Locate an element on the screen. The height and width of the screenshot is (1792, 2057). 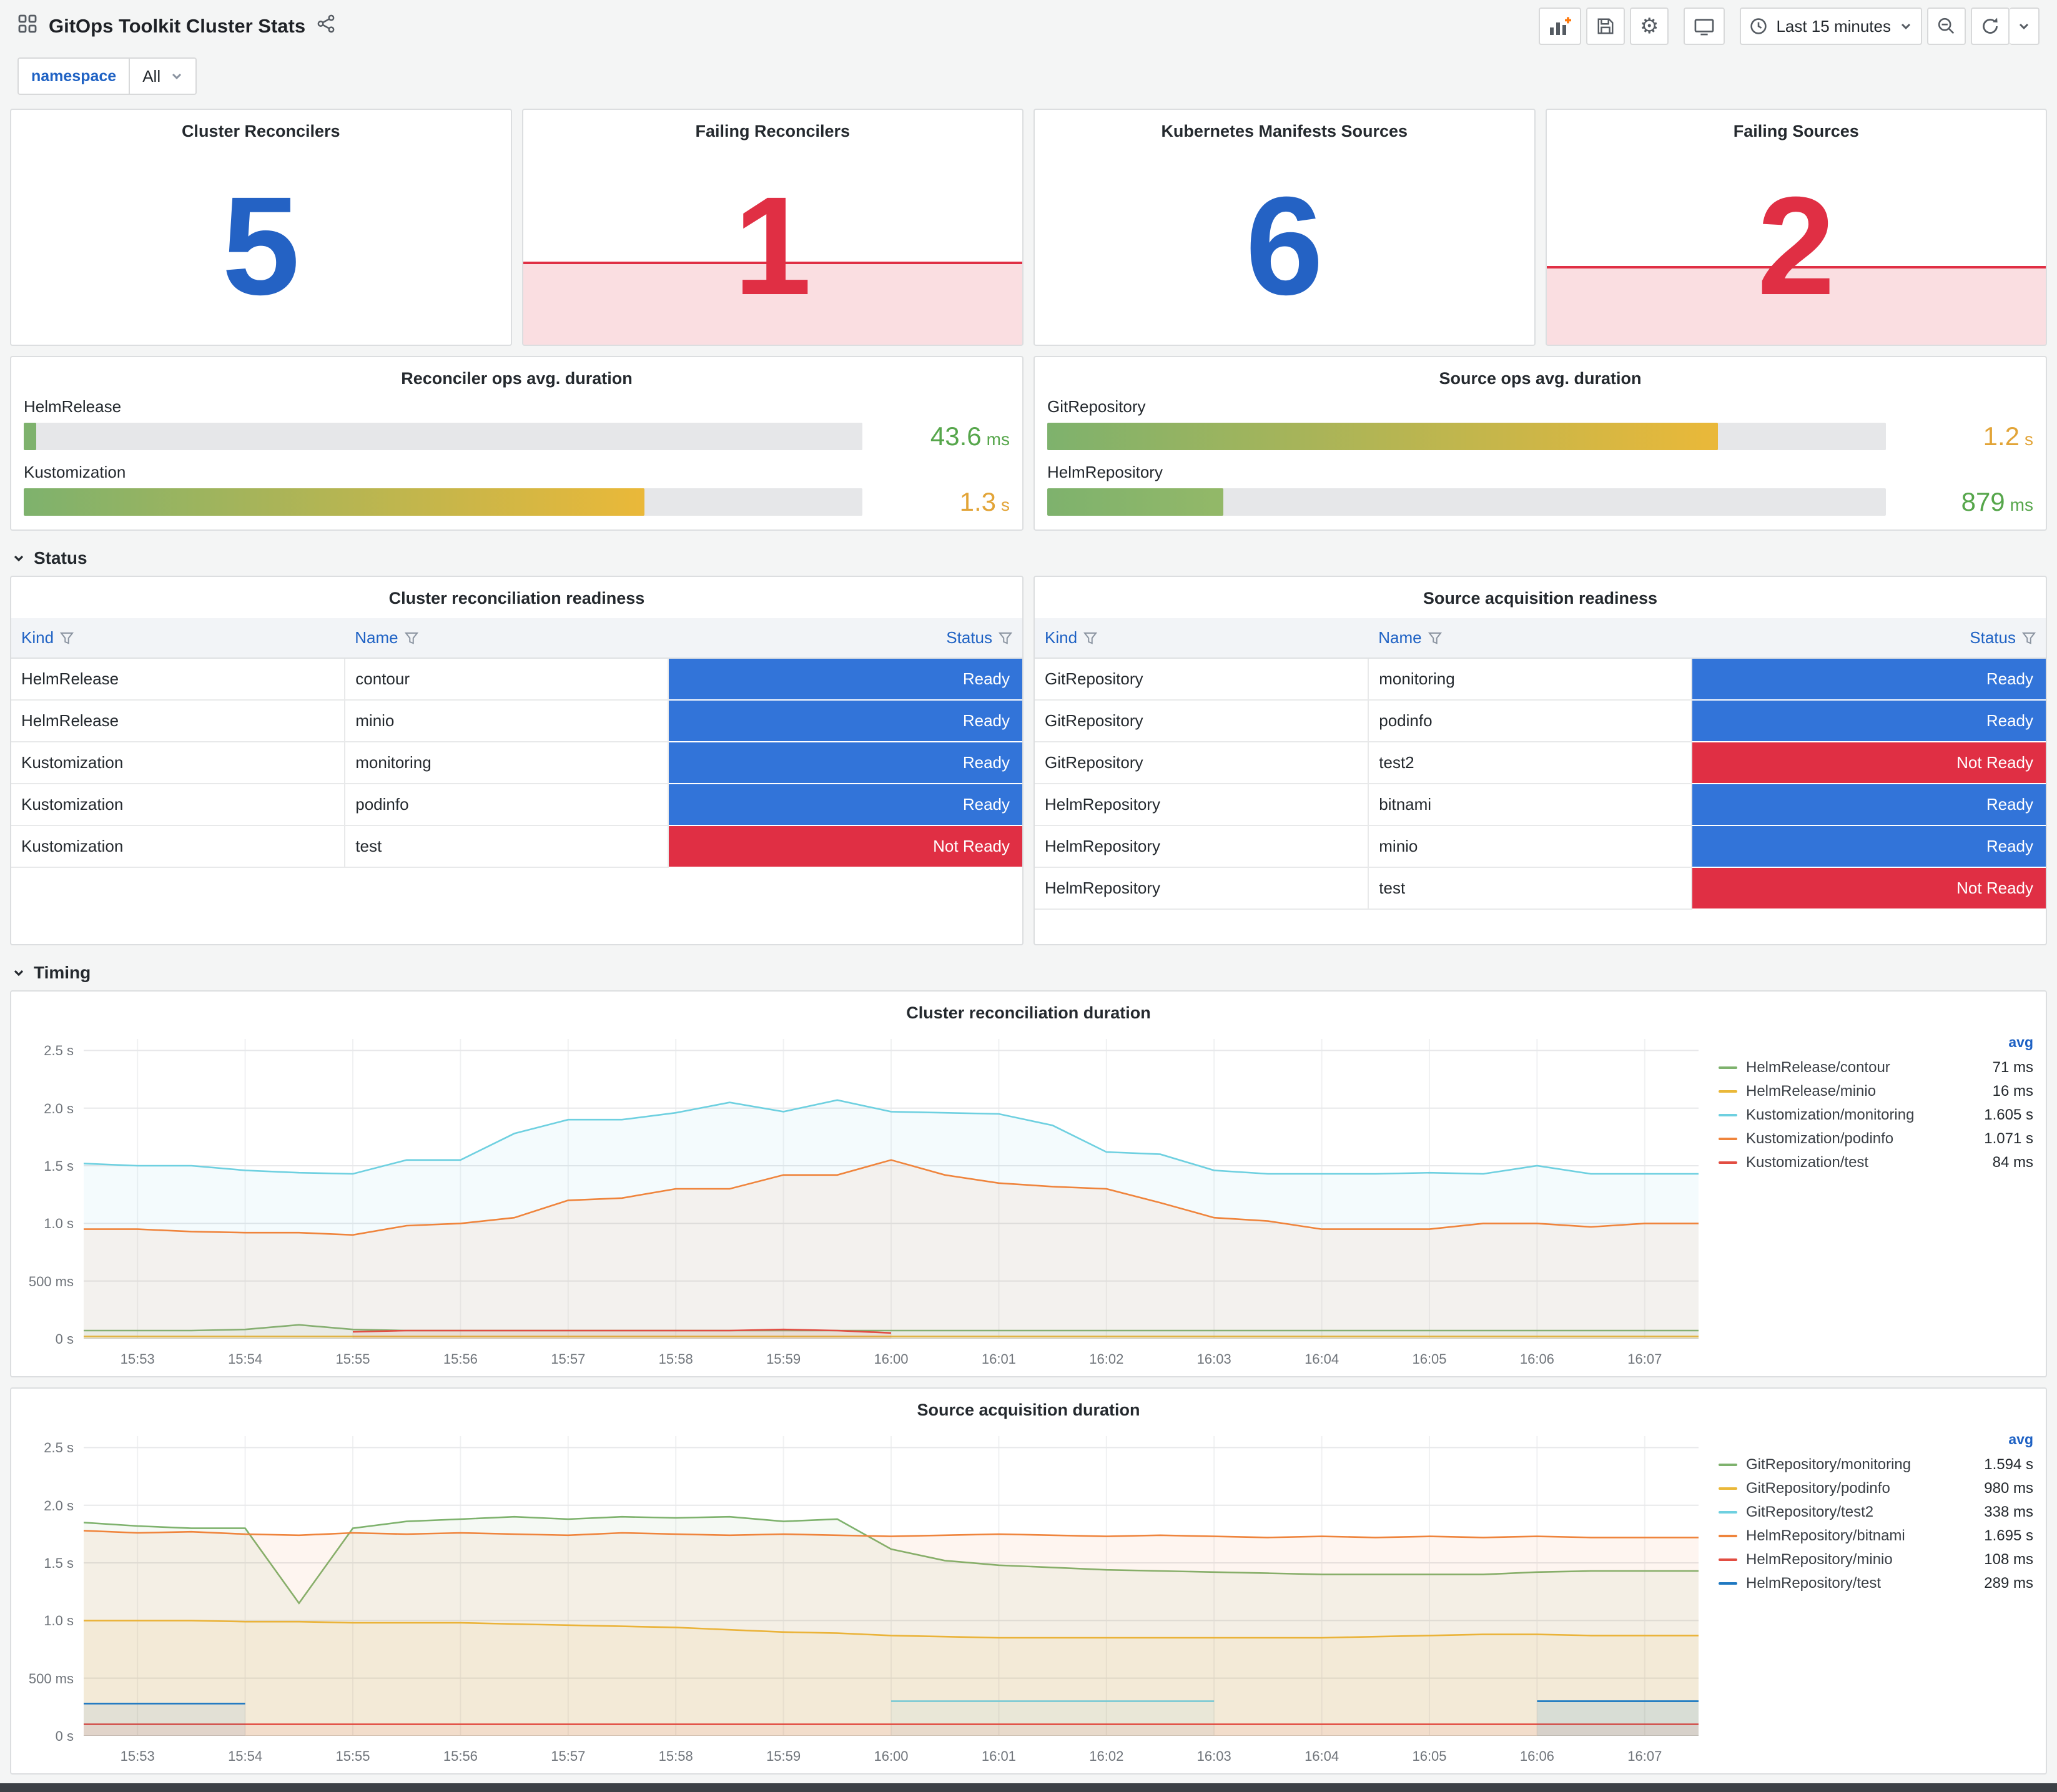
series-avg-value: 16 ms is located at coordinates (2012, 1091).